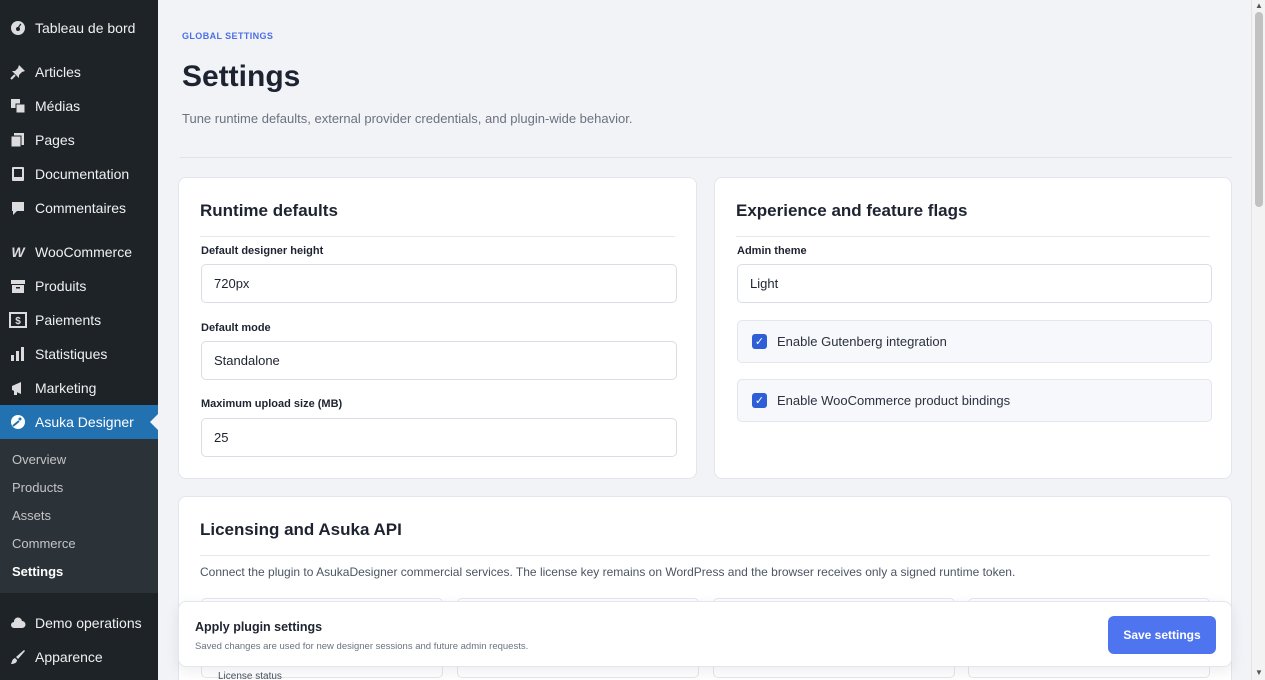 Image resolution: width=1265 pixels, height=680 pixels. What do you see at coordinates (18, 657) in the screenshot?
I see `brush-icon` at bounding box center [18, 657].